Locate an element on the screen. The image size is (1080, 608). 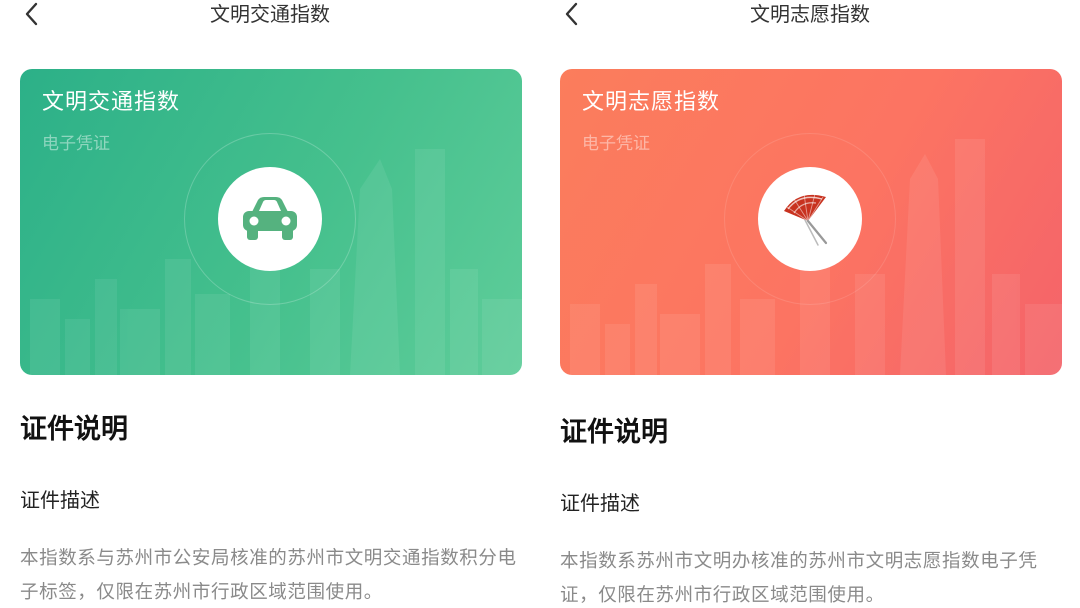
card-title: 文明志愿指数 is located at coordinates (651, 102).